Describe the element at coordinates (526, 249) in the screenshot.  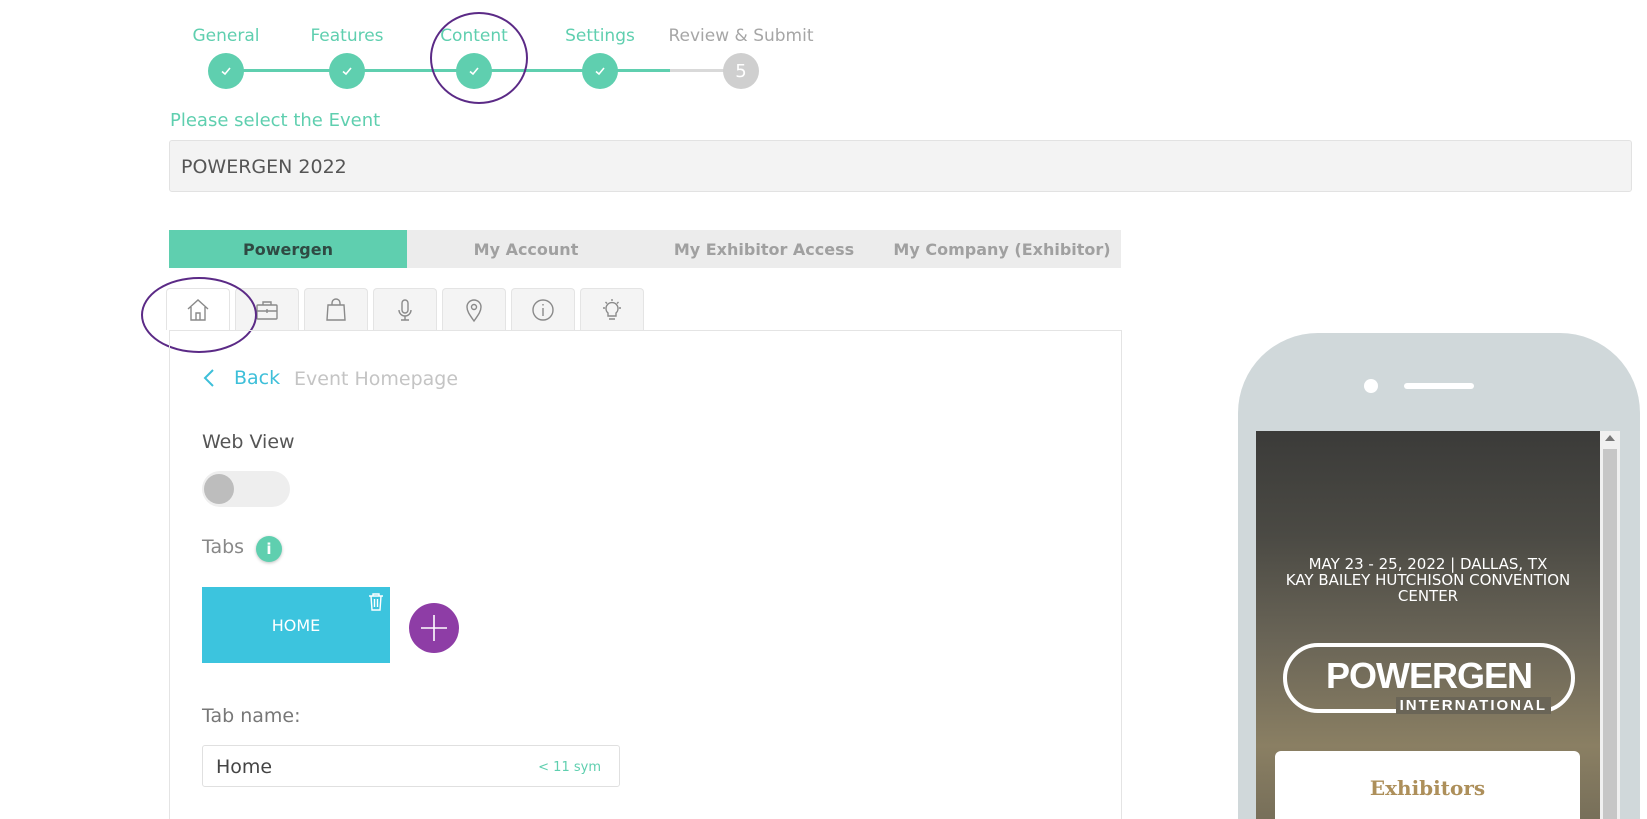
I see `tab-my-account: My Account` at that location.